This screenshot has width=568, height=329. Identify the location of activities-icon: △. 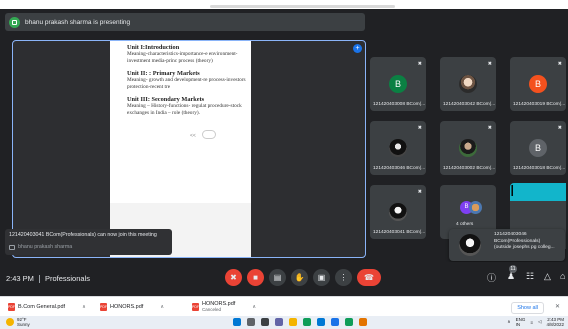
(547, 276).